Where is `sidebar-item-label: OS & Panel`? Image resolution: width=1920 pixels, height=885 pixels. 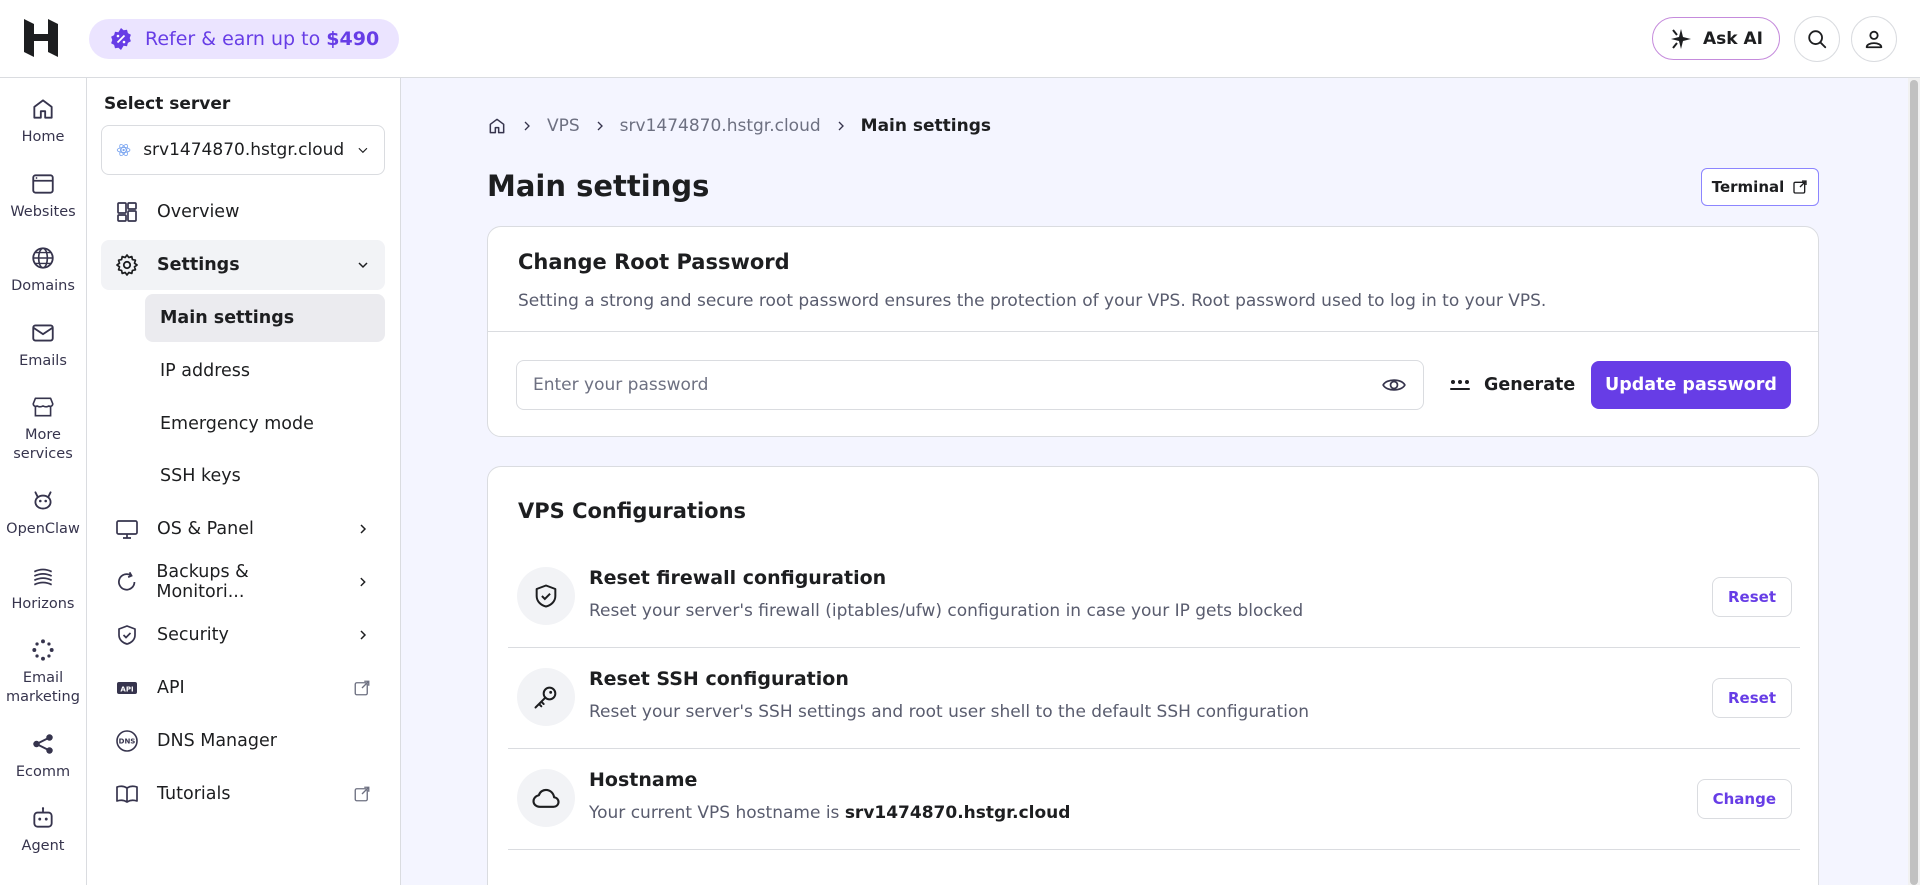
sidebar-item-label: OS & Panel is located at coordinates (205, 529).